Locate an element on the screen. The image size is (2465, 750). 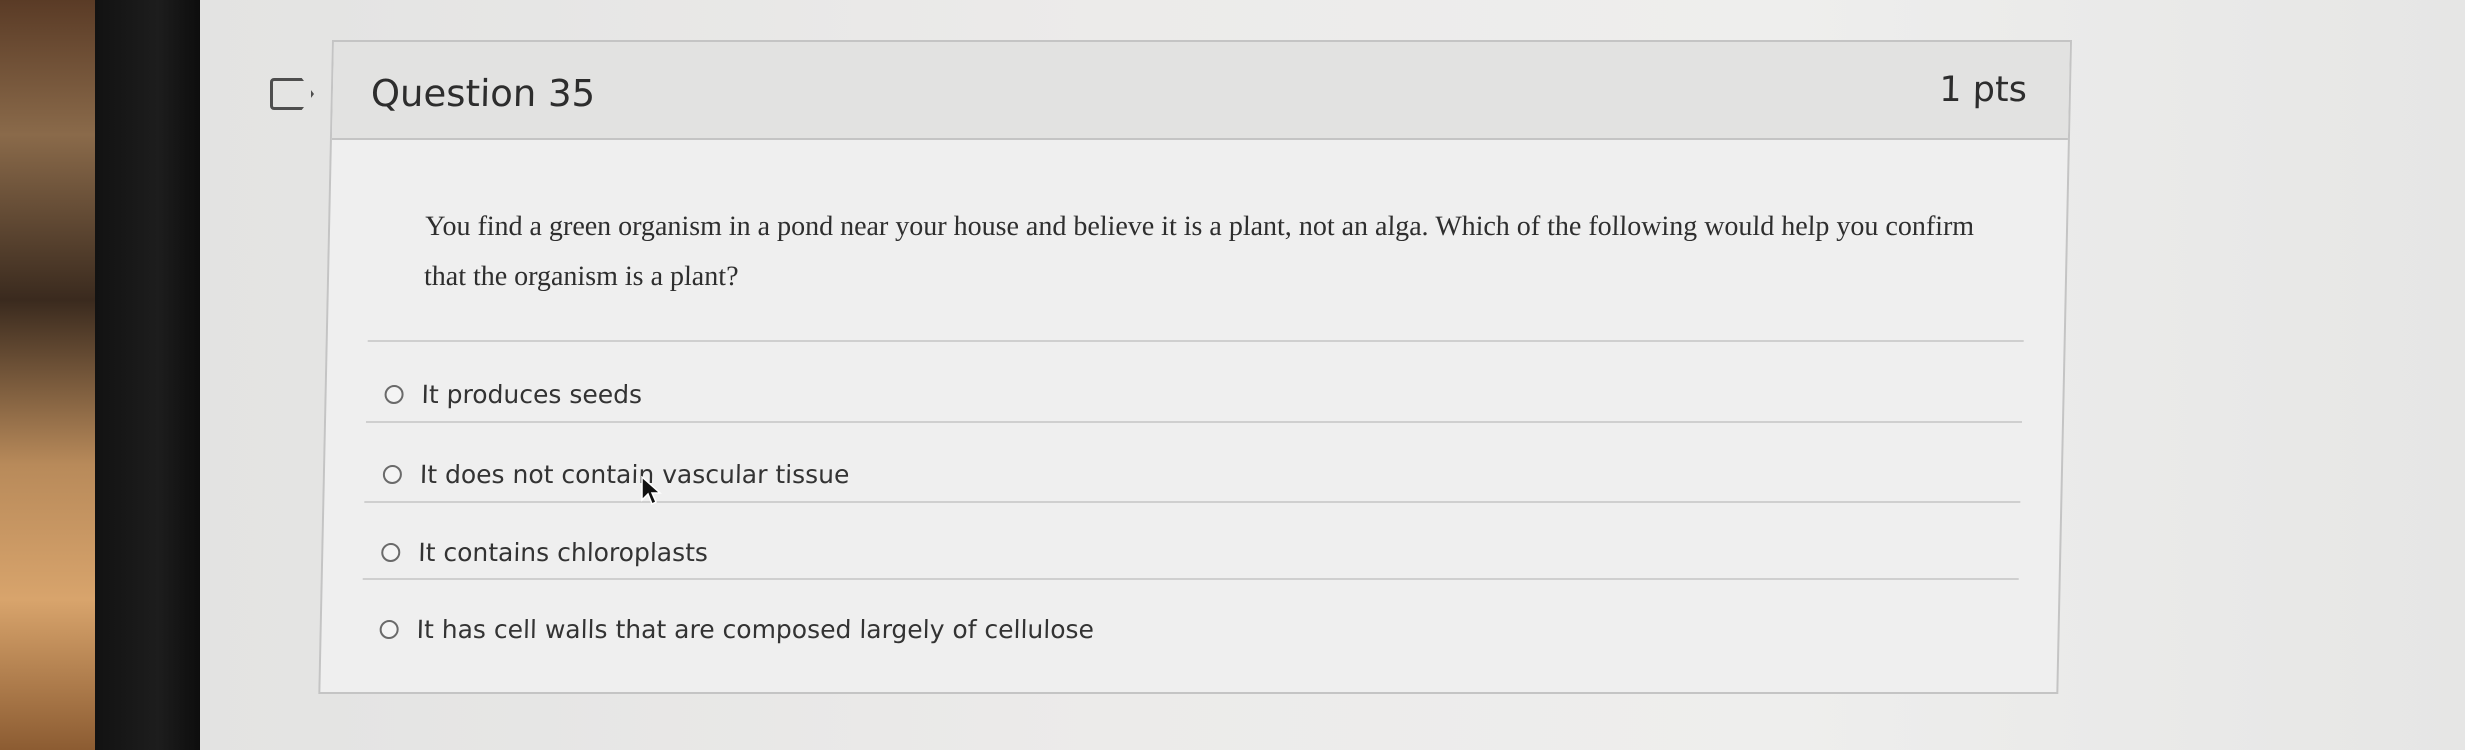
answer-option-2: It does not contain vascular tissue is located at coordinates (616, 474).